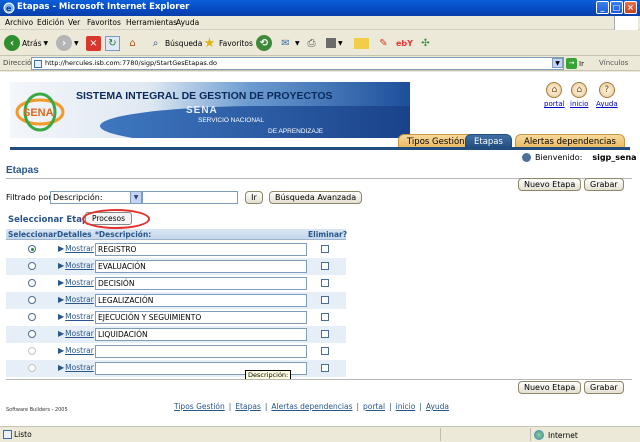 This screenshot has width=640, height=442. Describe the element at coordinates (151, 22) in the screenshot. I see `menu-herramientas: Herramientas` at that location.